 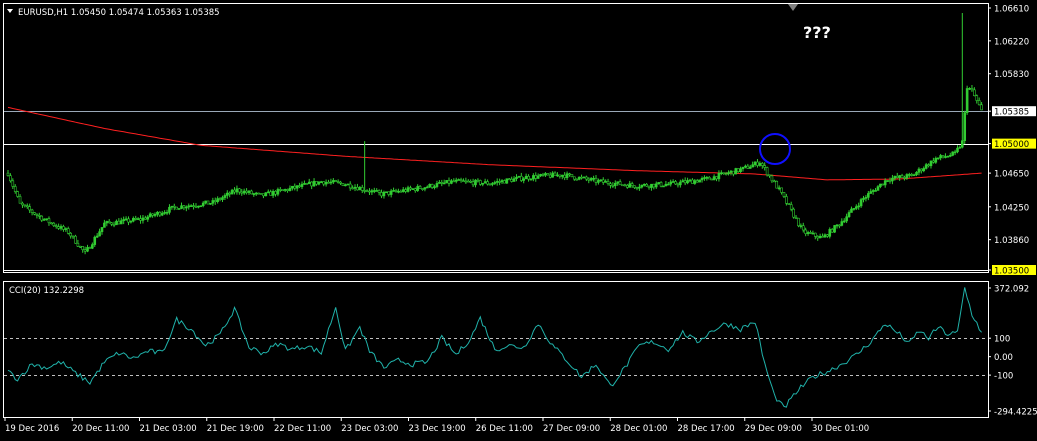 I want to click on time-tick-label: 22 Dec 11:00, so click(x=302, y=429).